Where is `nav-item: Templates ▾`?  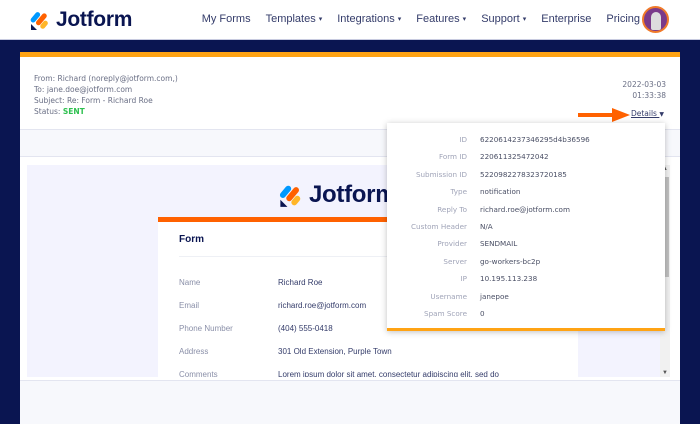
nav-item: Templates ▾ is located at coordinates (294, 19).